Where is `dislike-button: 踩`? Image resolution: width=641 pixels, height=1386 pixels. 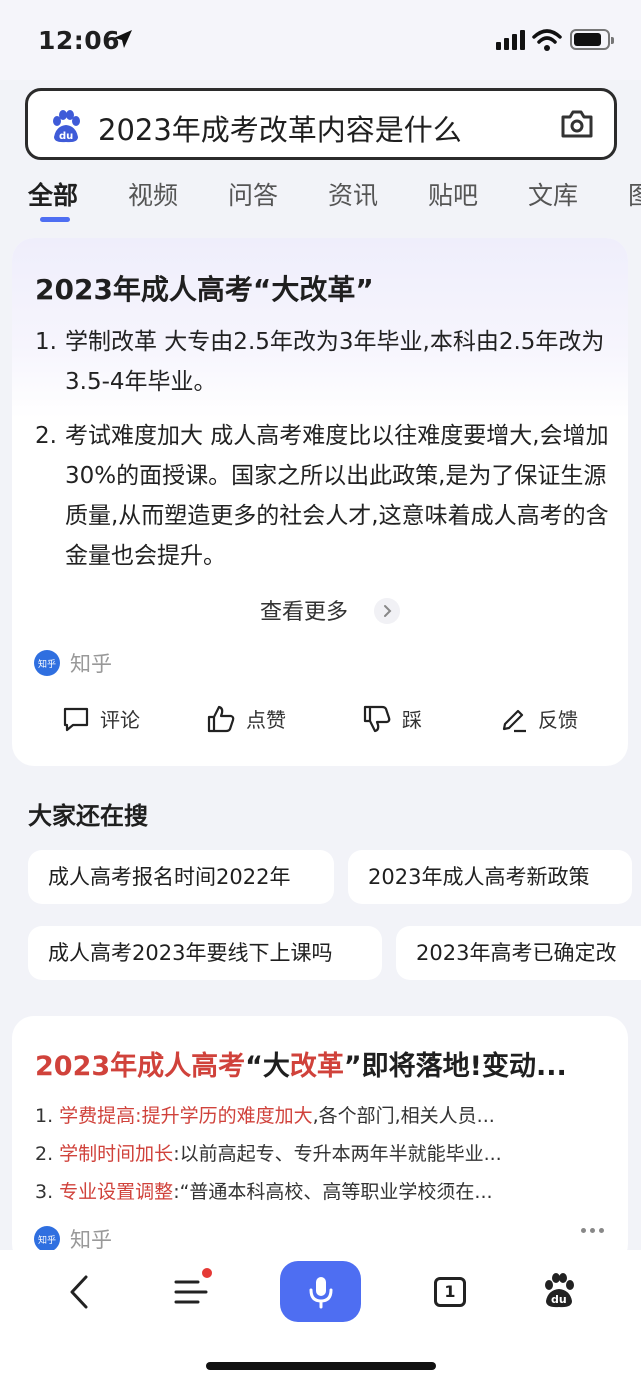
dislike-button: 踩 is located at coordinates (392, 718).